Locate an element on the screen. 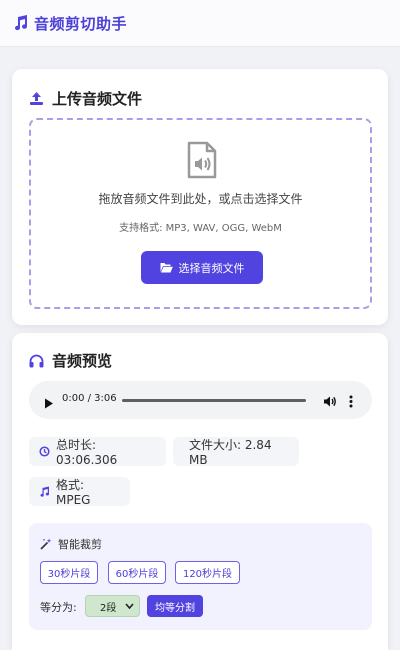 The width and height of the screenshot is (400, 650). dropzone-text: 拖放音频文件到此处，或点击选择文件 is located at coordinates (200, 199).